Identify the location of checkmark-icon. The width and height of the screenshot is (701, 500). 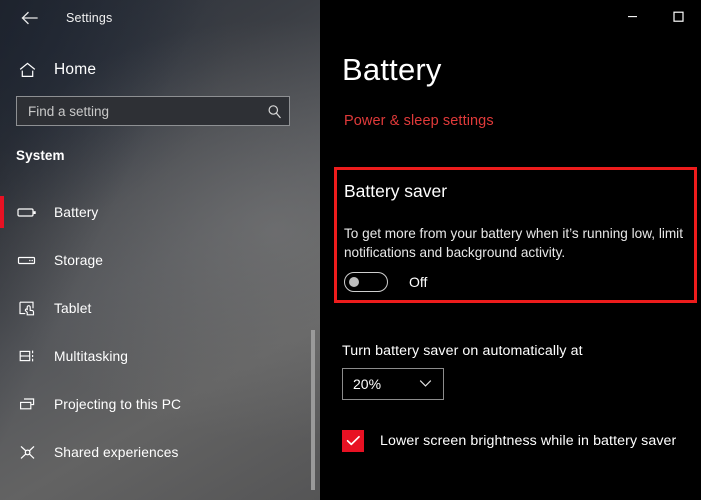
(353, 440).